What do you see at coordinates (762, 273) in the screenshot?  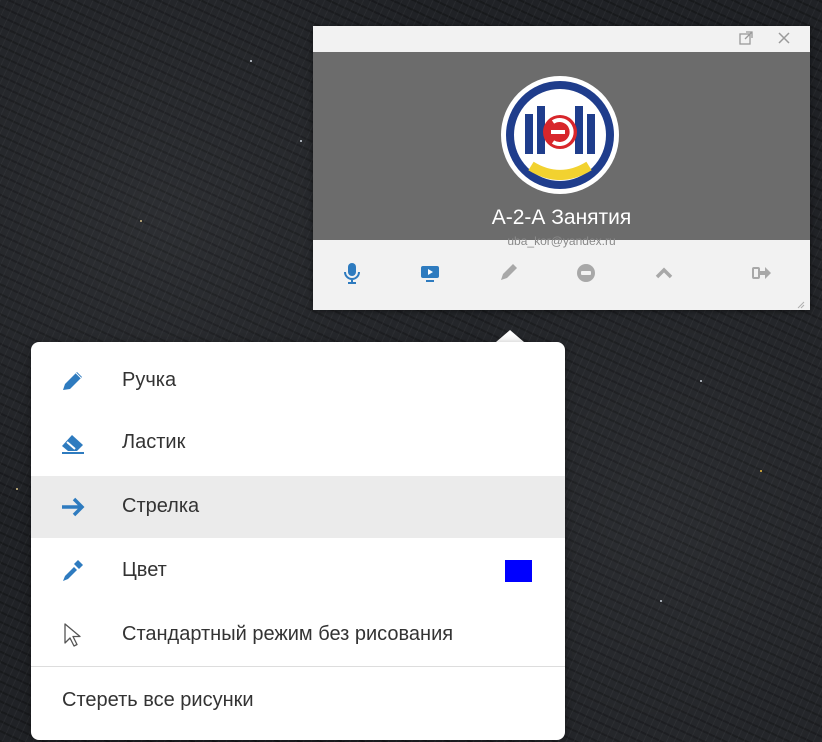 I see `exit-icon` at bounding box center [762, 273].